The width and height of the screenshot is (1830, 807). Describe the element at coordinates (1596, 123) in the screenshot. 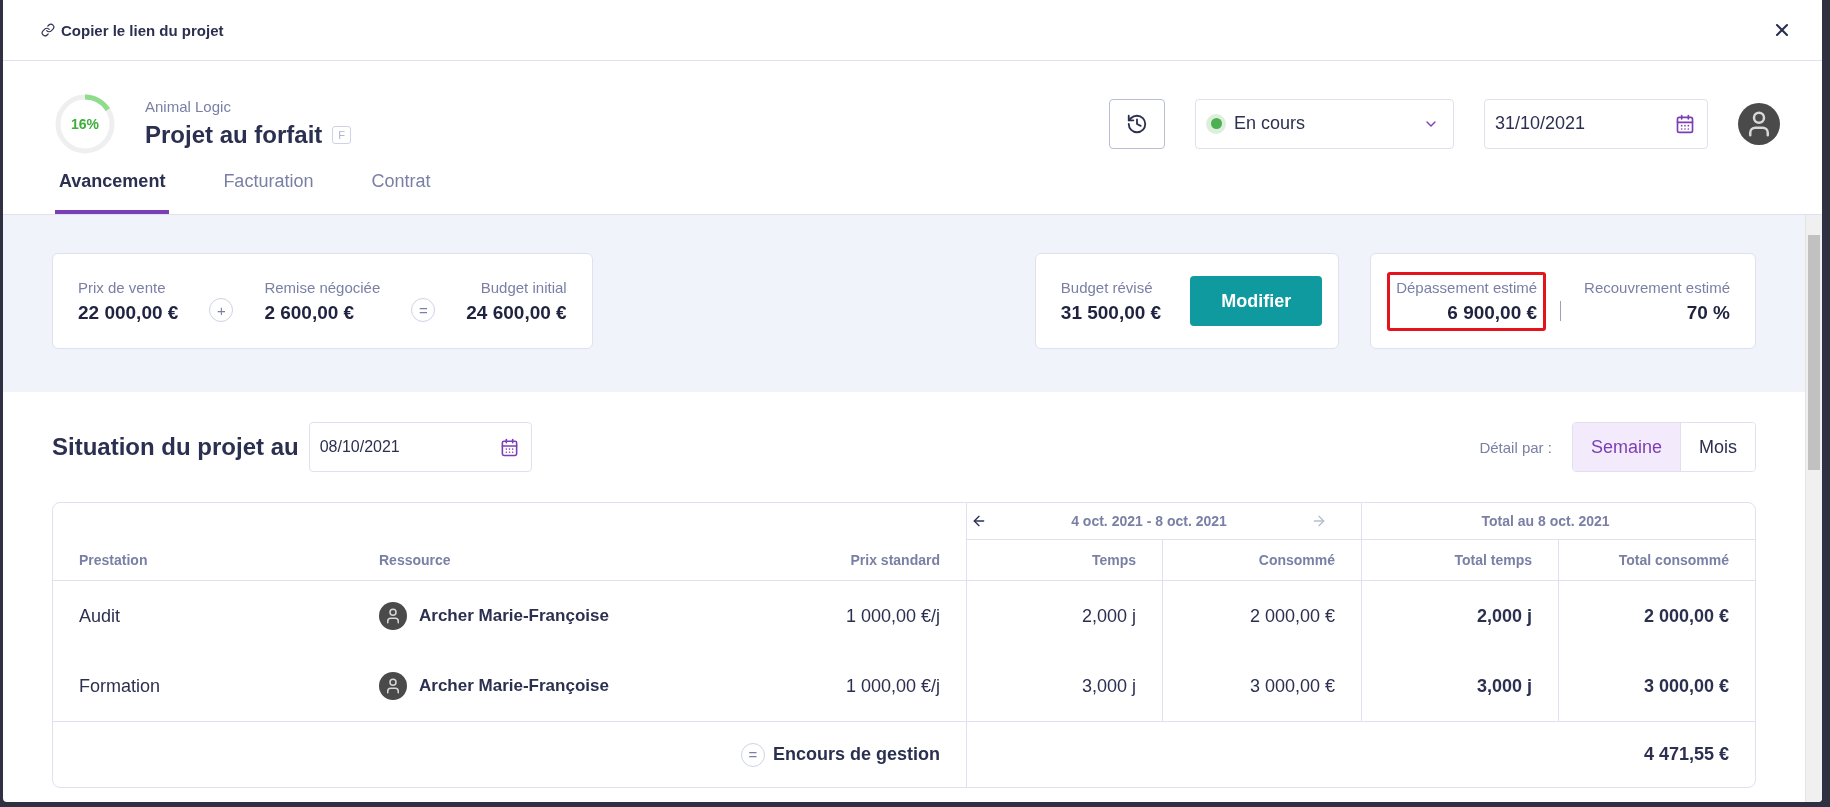

I see `due-date-field: 31/10/2021` at that location.